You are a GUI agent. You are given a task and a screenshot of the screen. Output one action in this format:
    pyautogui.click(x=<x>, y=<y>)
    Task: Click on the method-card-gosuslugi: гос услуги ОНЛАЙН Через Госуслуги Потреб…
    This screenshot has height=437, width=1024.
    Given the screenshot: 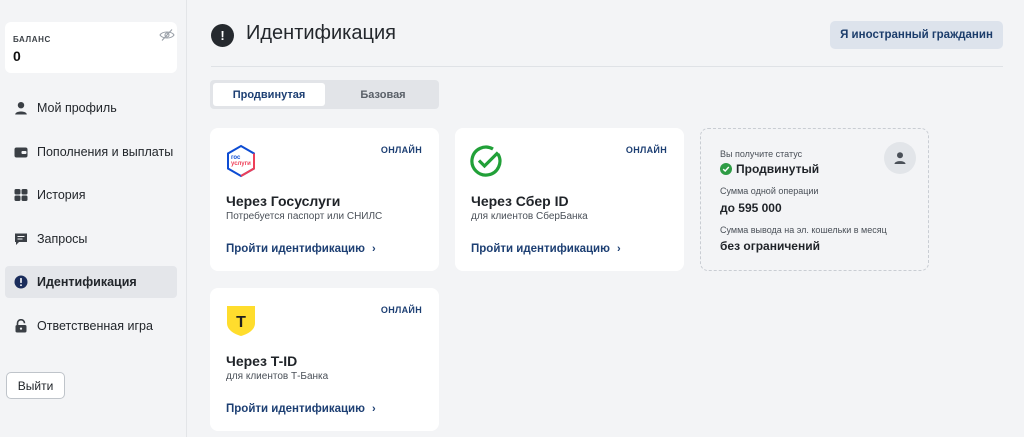 What is the action you would take?
    pyautogui.click(x=324, y=199)
    